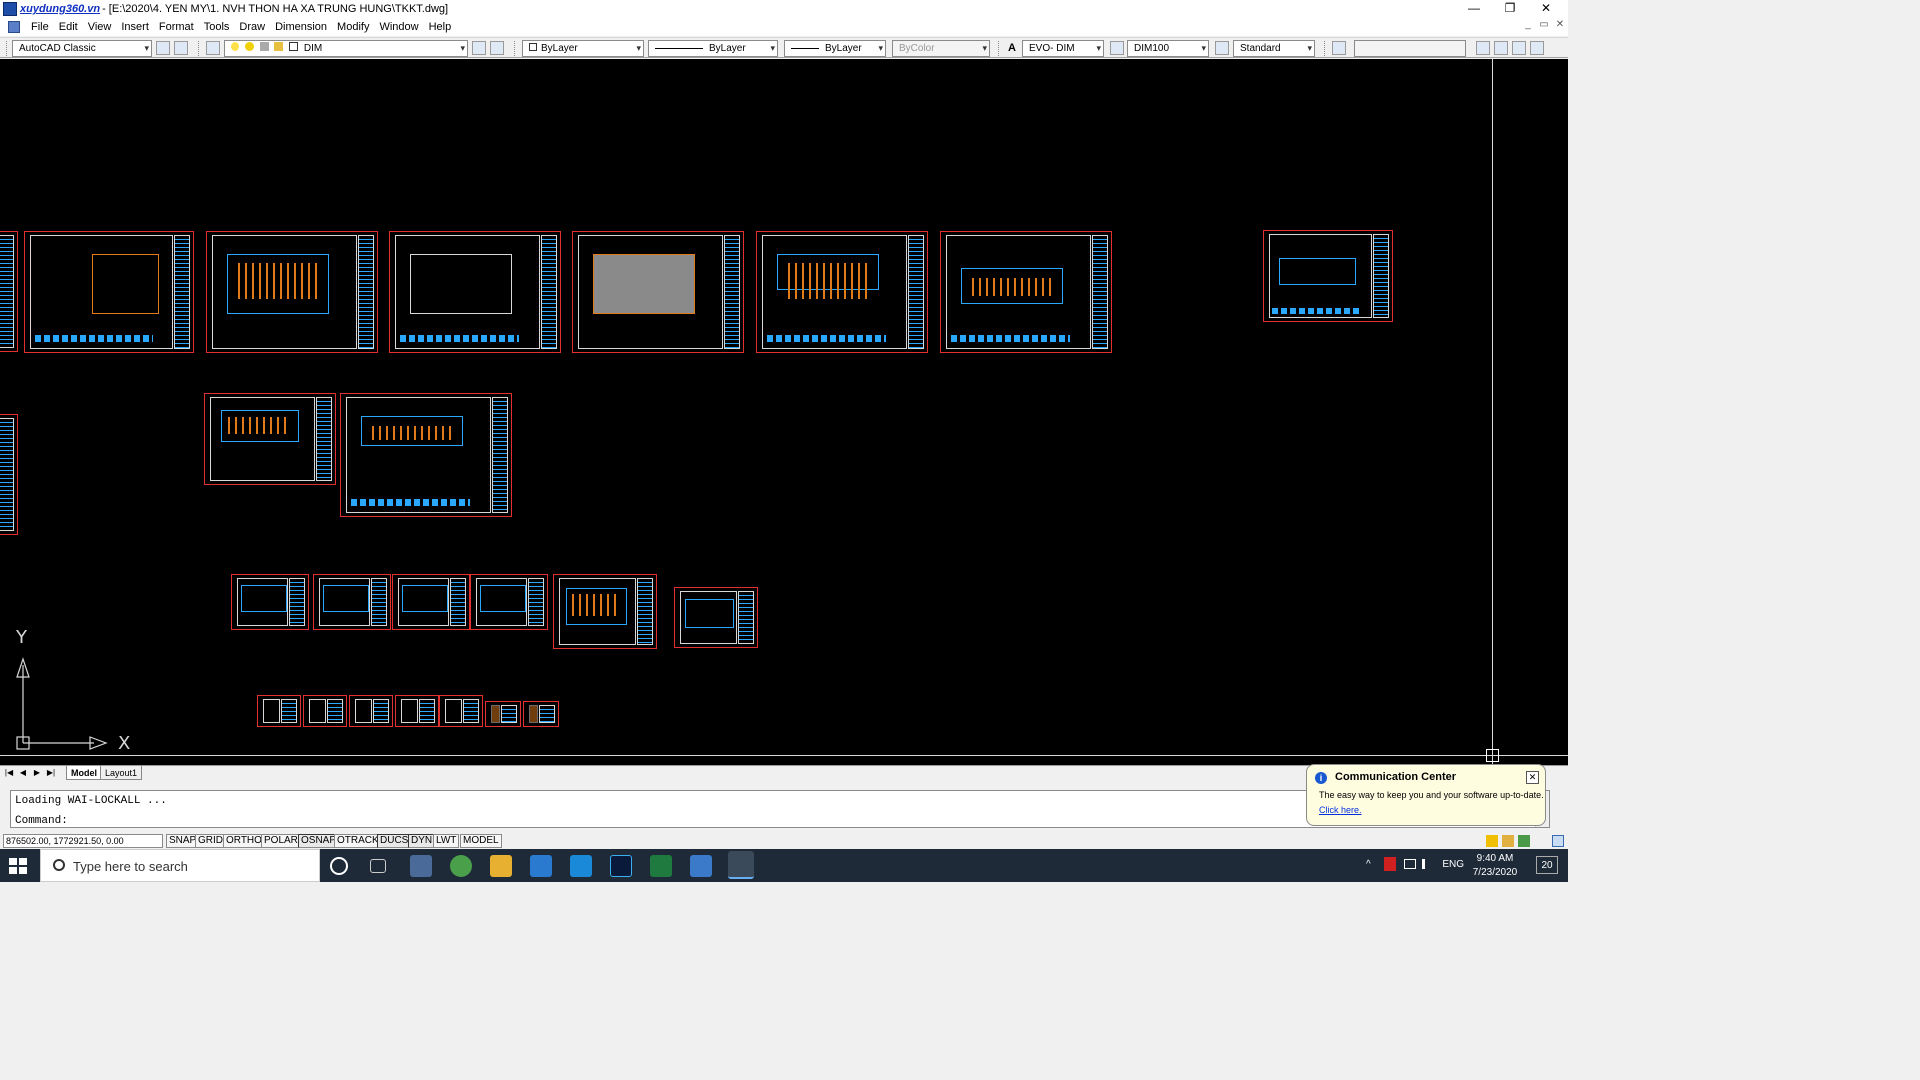 This screenshot has width=1920, height=1080. What do you see at coordinates (1474, 9) in the screenshot?
I see `minimize-button: —` at bounding box center [1474, 9].